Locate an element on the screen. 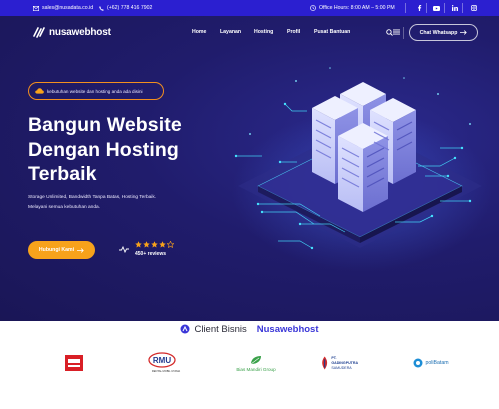  hero-heading-line-3: Terbaik is located at coordinates (62, 174).